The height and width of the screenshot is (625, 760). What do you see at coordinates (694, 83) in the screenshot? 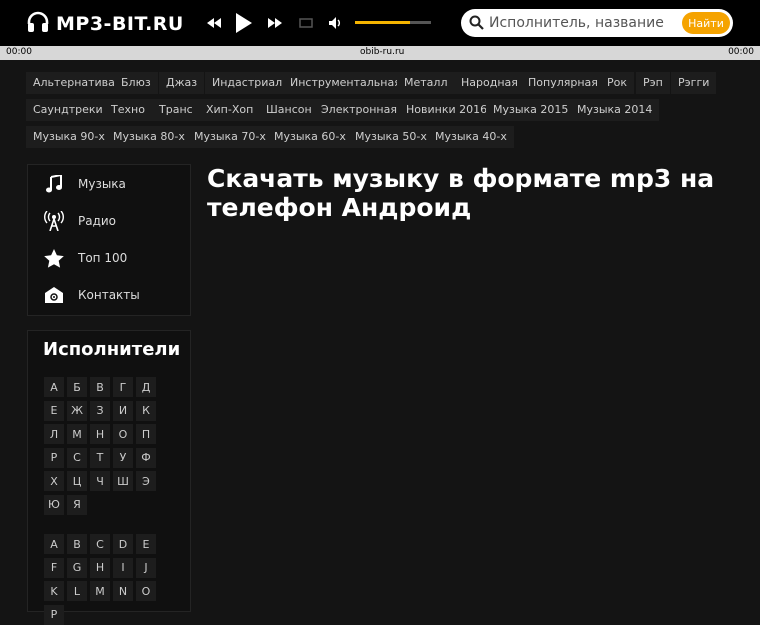
I see `genre-tag: Рэгги` at bounding box center [694, 83].